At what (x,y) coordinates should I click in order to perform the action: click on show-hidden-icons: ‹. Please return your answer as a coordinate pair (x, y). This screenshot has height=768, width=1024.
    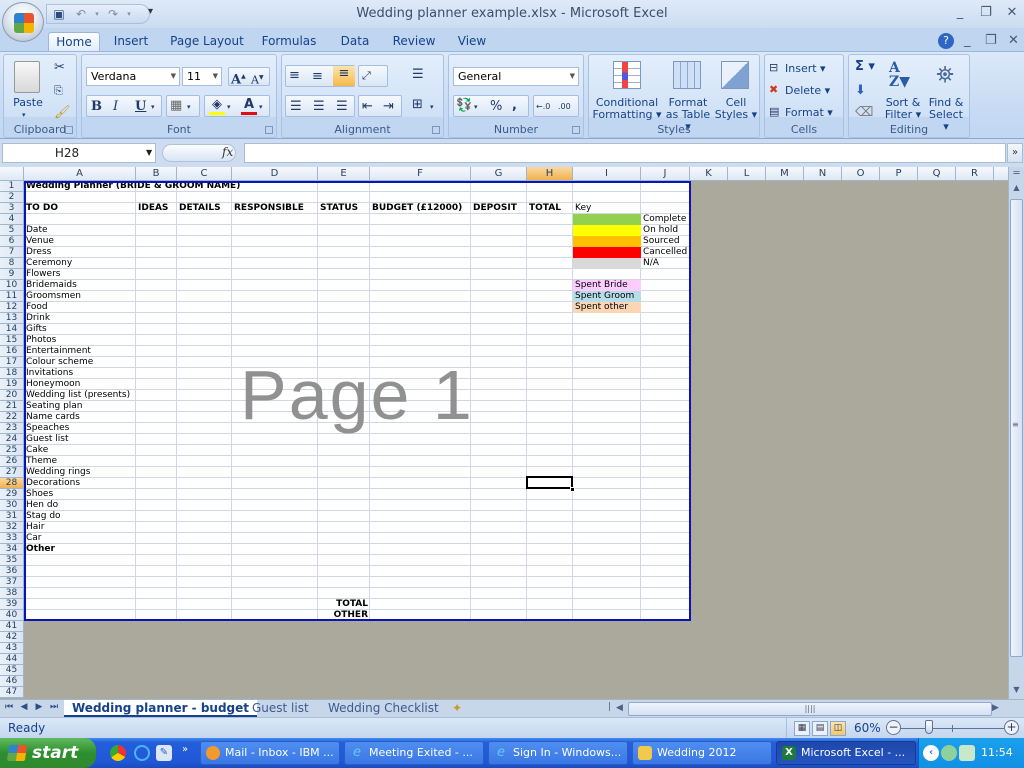
    Looking at the image, I should click on (931, 753).